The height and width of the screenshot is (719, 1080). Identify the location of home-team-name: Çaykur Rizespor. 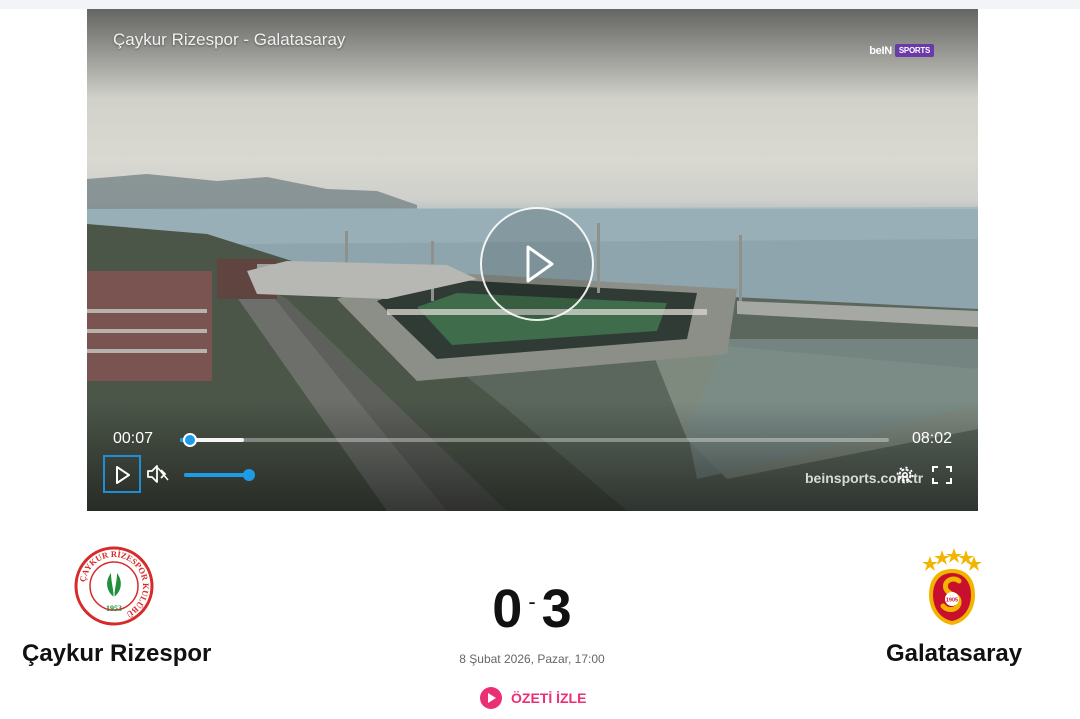
(117, 653).